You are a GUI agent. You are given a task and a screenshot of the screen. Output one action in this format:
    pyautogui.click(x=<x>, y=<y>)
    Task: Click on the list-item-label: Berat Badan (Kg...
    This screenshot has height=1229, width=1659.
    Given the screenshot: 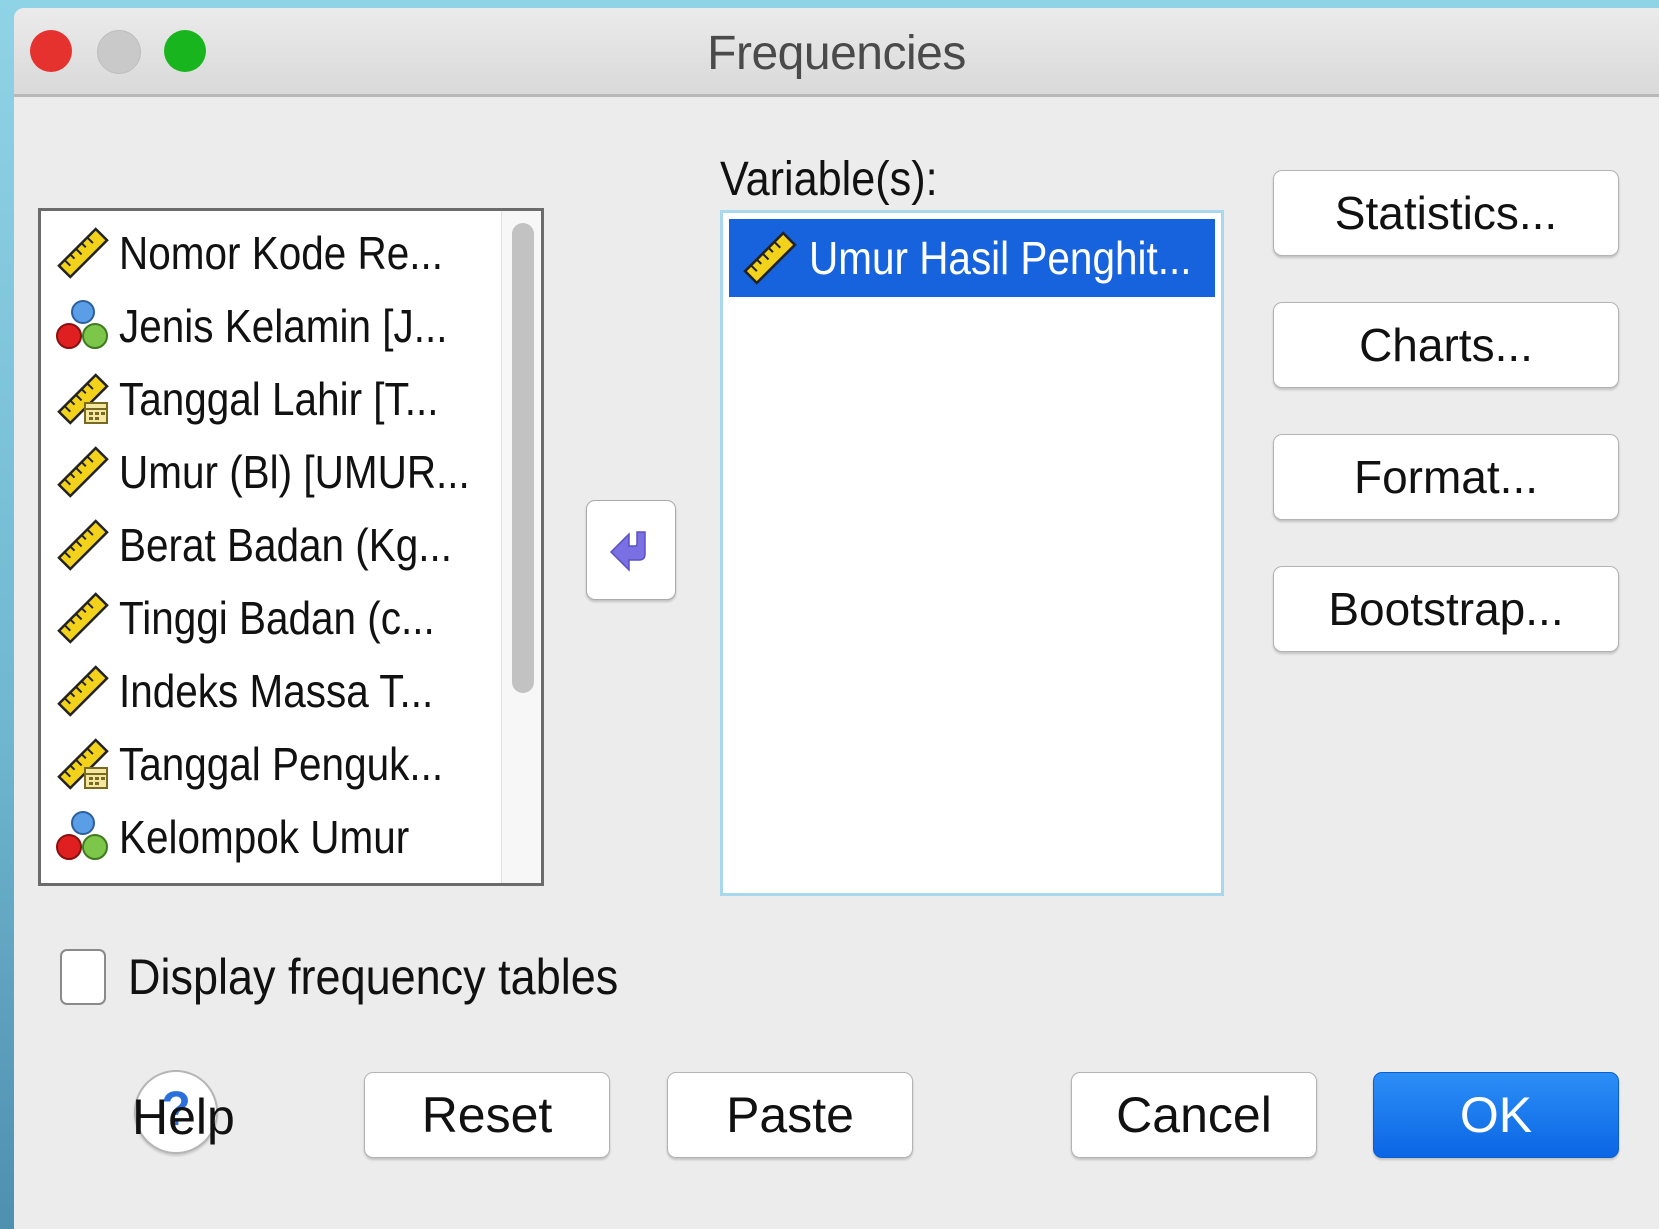 What is the action you would take?
    pyautogui.click(x=286, y=545)
    